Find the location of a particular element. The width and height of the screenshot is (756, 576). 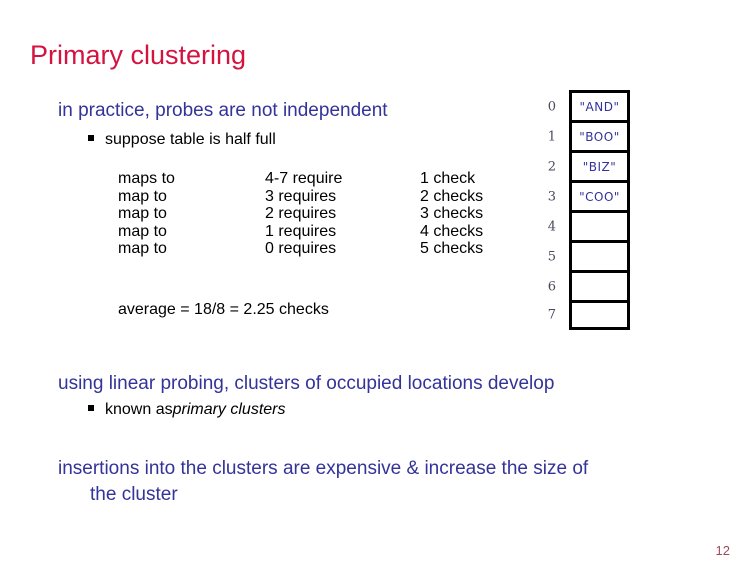

bullet-suppose-table-half-full: suppose table is half full is located at coordinates (182, 140).